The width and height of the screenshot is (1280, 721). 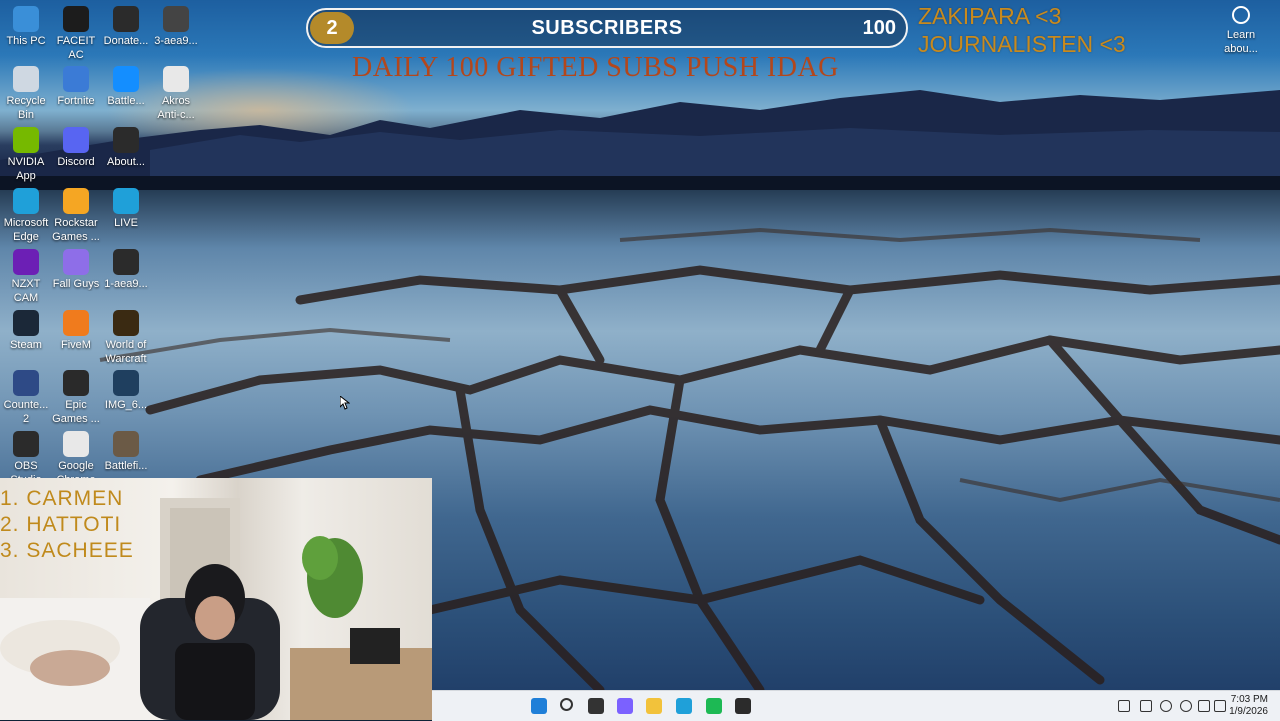 What do you see at coordinates (1204, 706) in the screenshot?
I see `volume-icon` at bounding box center [1204, 706].